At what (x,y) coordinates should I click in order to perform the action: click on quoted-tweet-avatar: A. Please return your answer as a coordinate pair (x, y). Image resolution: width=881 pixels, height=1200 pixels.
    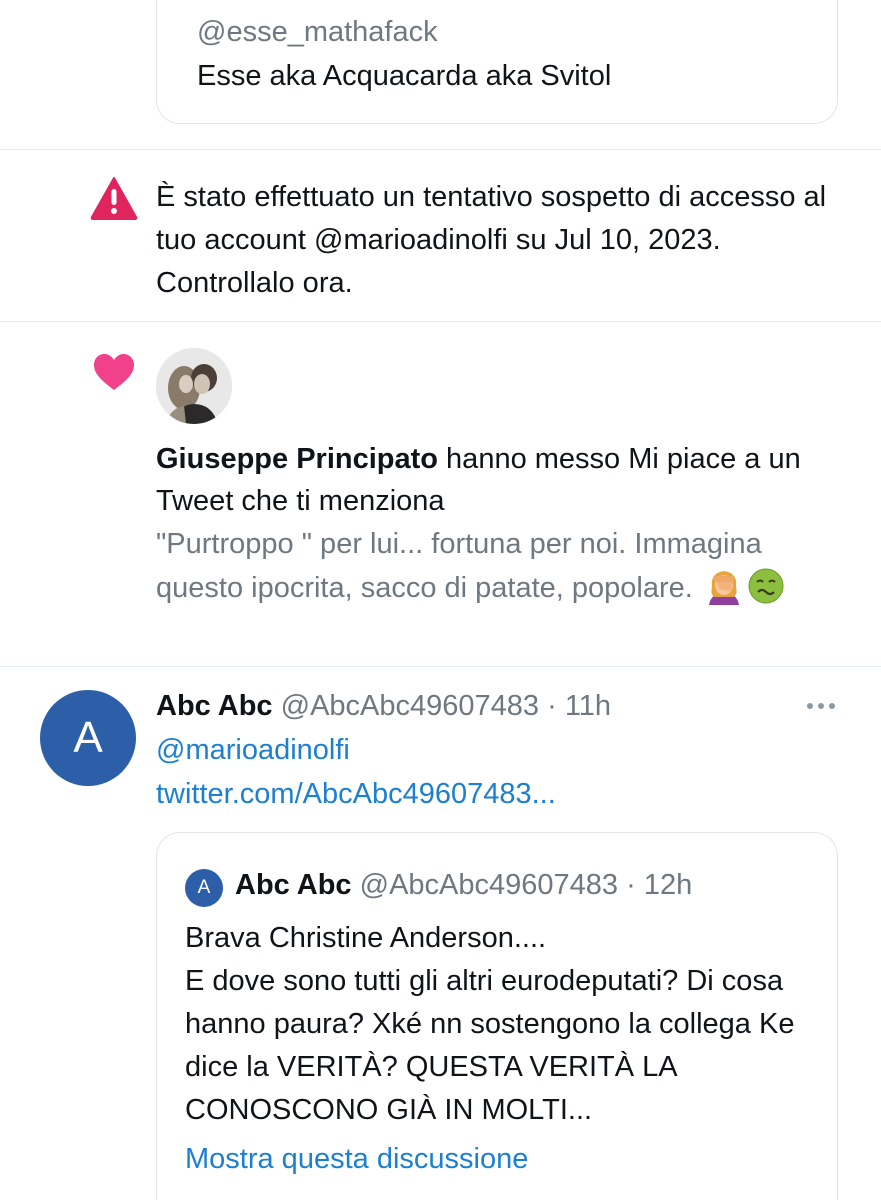
    Looking at the image, I should click on (204, 888).